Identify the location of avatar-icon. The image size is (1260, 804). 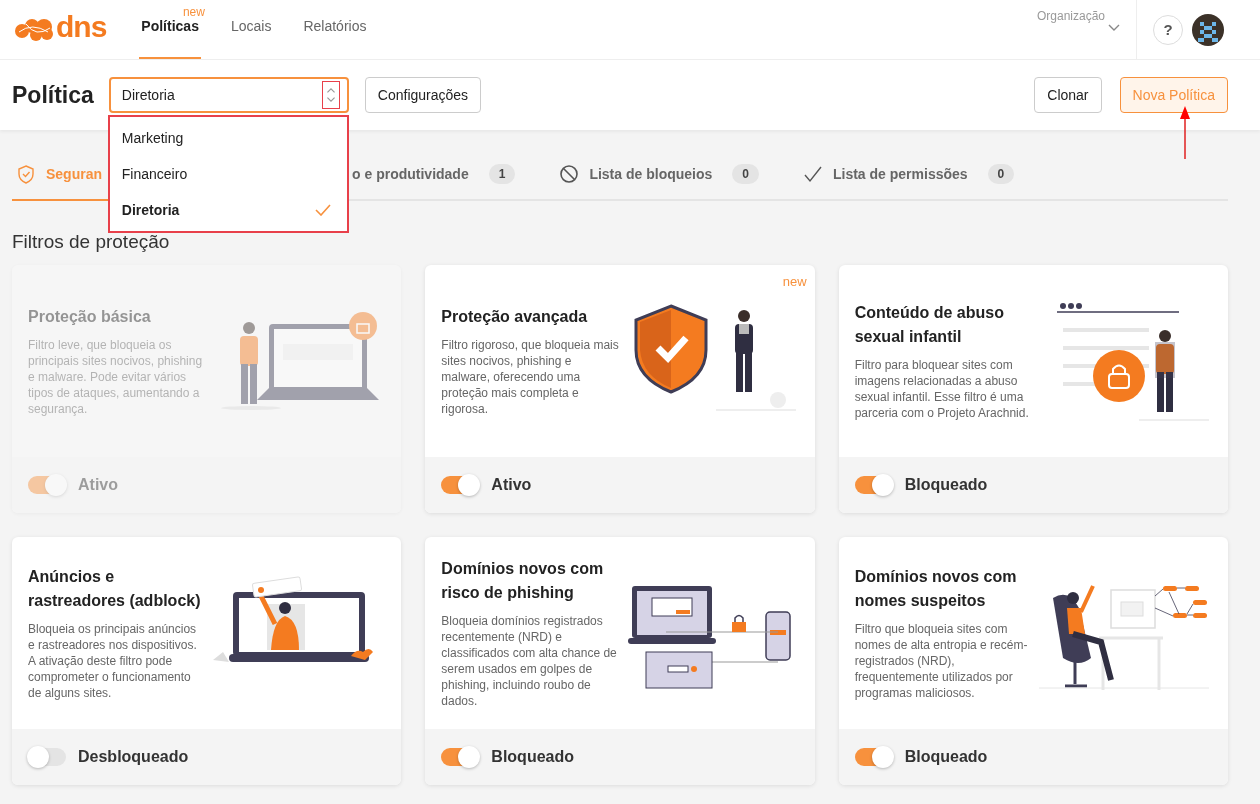
(1208, 29).